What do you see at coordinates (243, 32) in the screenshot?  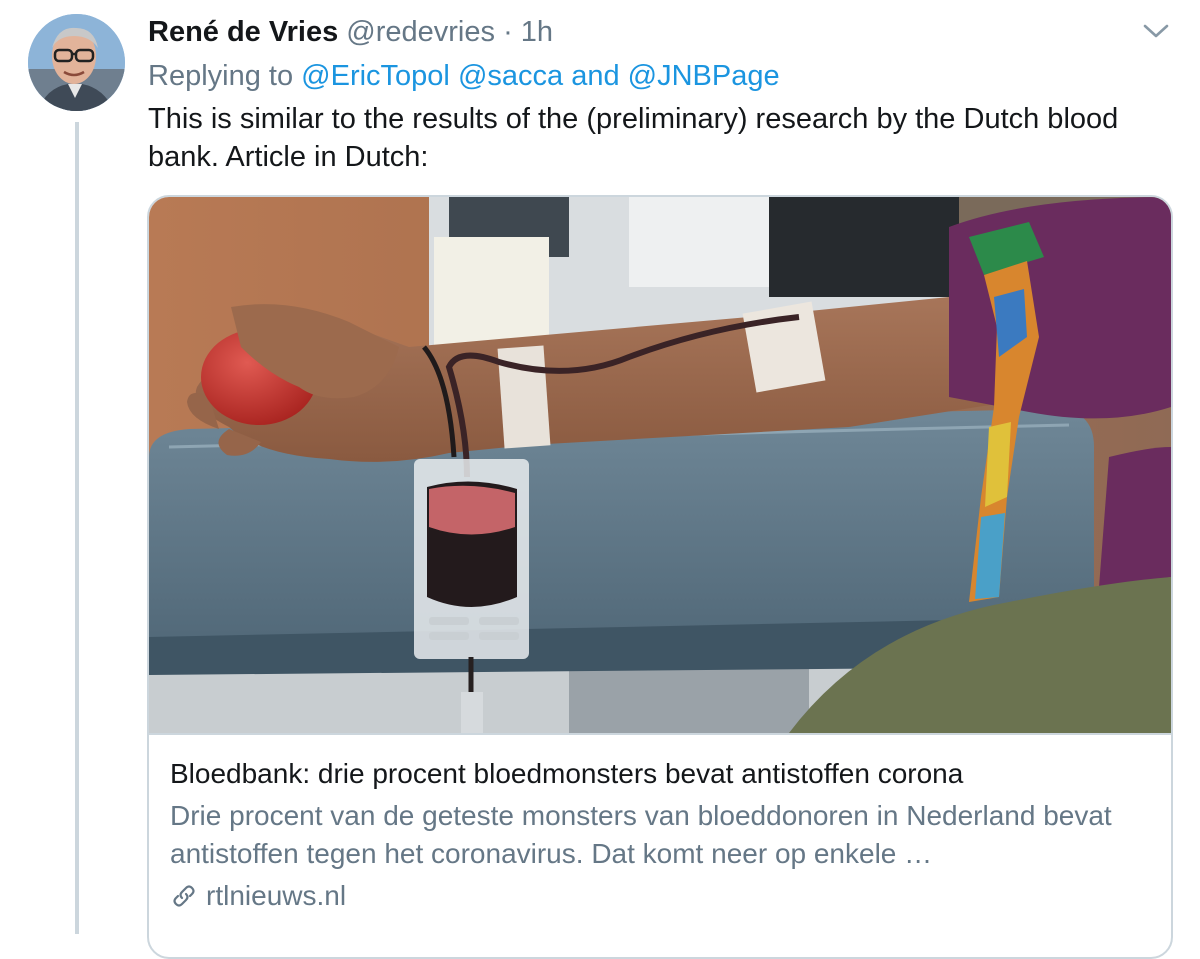 I see `author-name: René de Vries` at bounding box center [243, 32].